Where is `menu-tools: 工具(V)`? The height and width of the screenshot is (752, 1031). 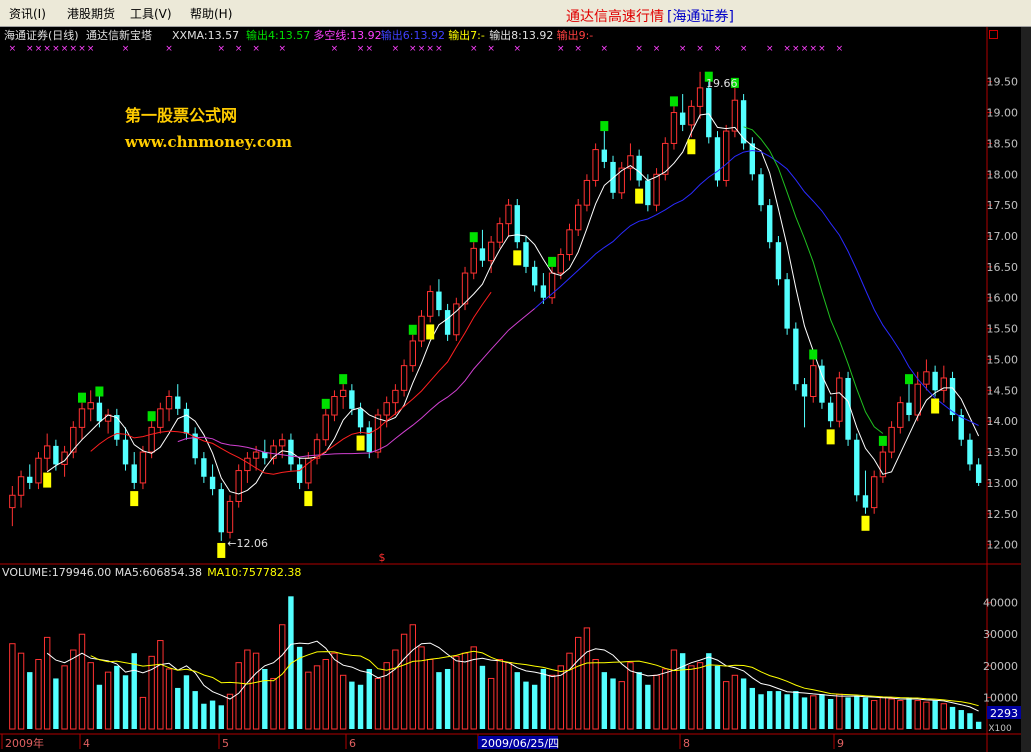
menu-tools: 工具(V) is located at coordinates (151, 13).